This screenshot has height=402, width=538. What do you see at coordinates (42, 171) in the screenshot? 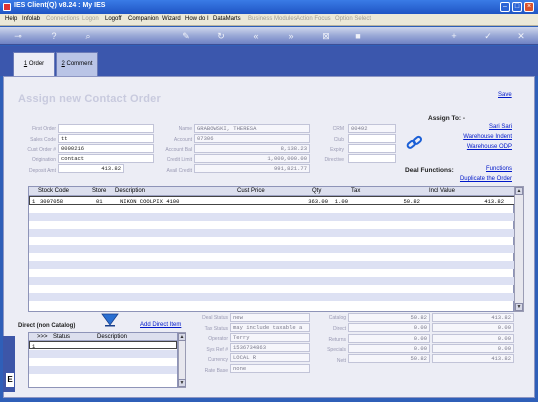
I see `deposit-amt-label: Deposit Amt` at bounding box center [42, 171].